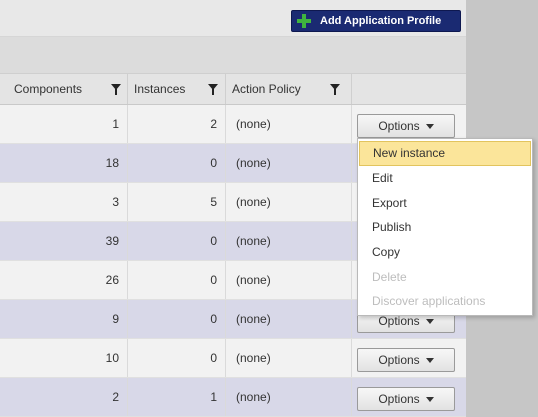 The width and height of the screenshot is (538, 417). I want to click on instances-cell: 2, so click(177, 124).